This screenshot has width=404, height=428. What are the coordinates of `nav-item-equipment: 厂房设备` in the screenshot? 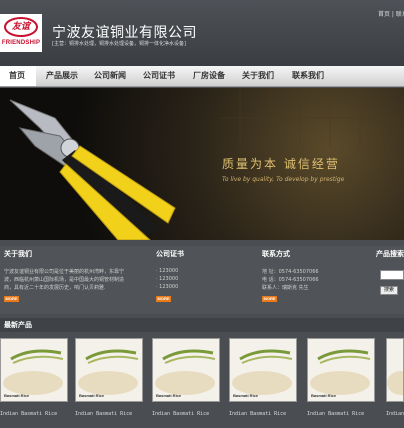 It's located at (209, 75).